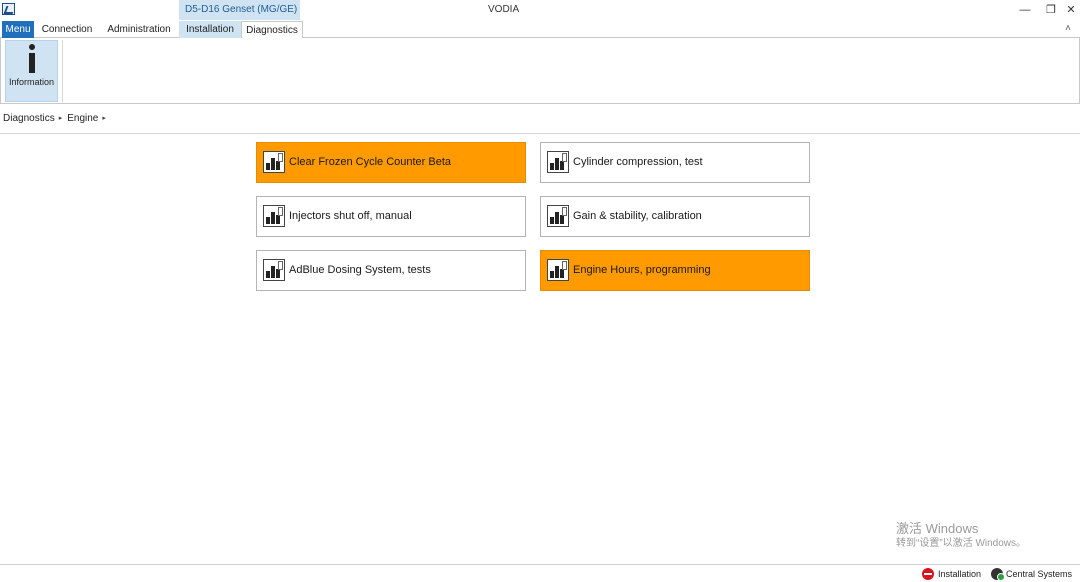 This screenshot has height=582, width=1080. What do you see at coordinates (62, 71) in the screenshot?
I see `ribbon-divider` at bounding box center [62, 71].